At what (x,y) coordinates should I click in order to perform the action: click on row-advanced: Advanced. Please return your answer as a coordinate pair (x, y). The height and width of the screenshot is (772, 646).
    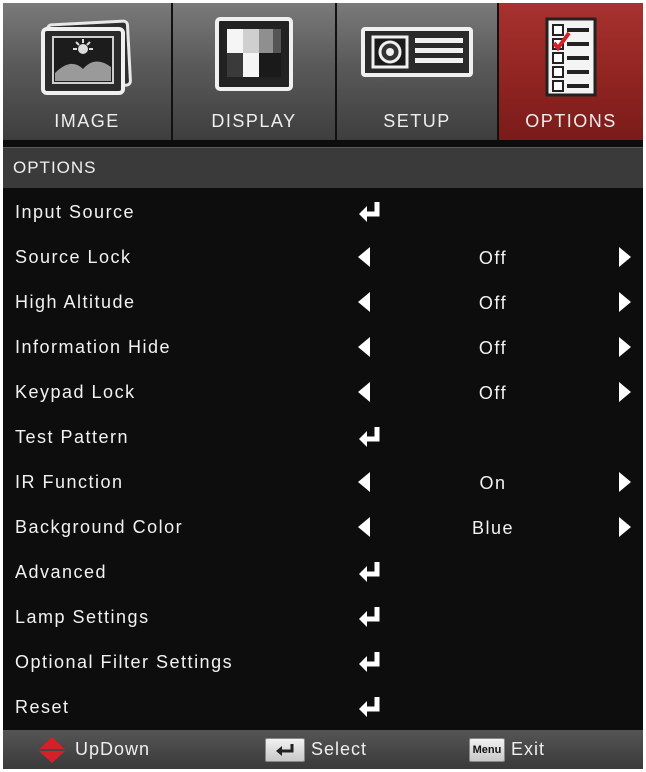
    Looking at the image, I should click on (323, 572).